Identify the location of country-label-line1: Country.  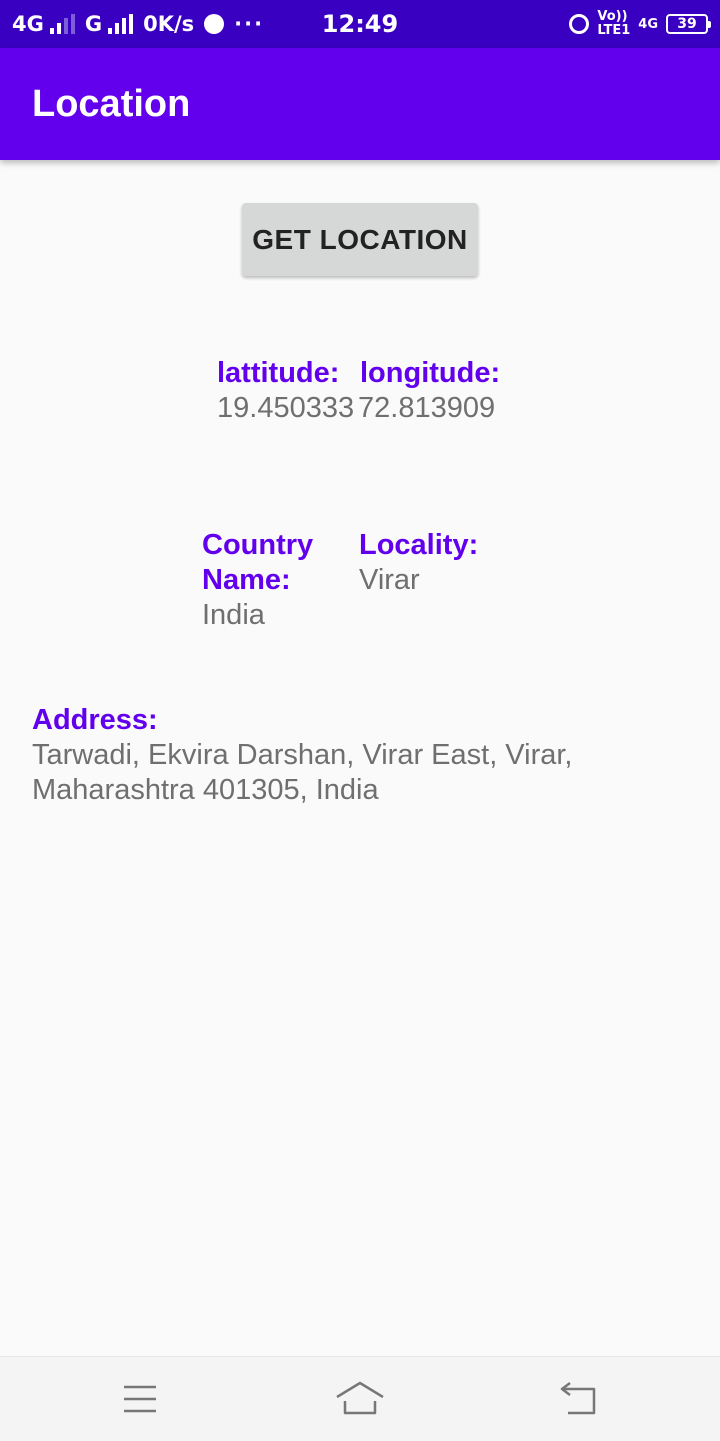
(258, 545).